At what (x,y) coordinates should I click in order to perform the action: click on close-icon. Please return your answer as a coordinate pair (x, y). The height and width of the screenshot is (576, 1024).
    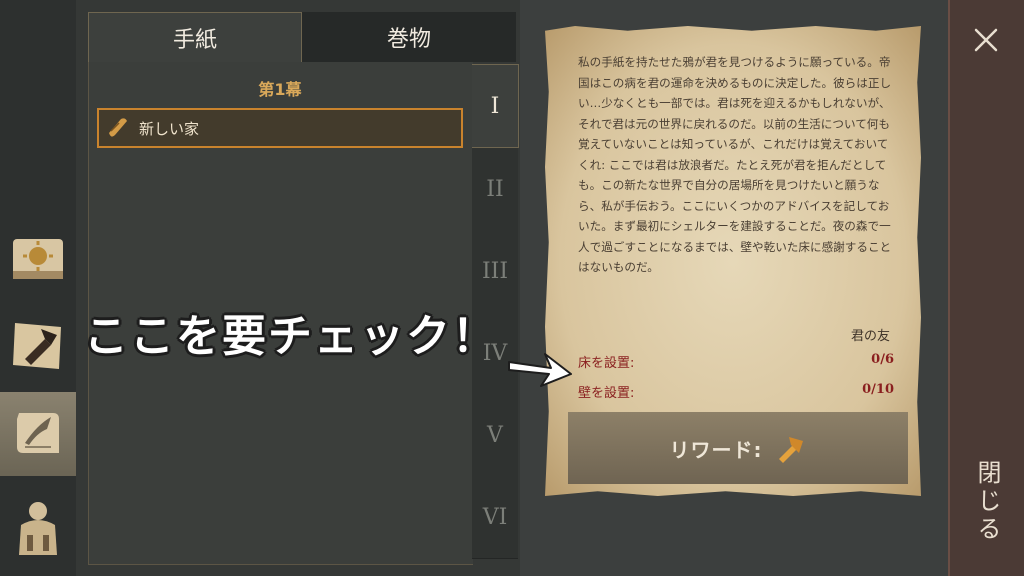
    Looking at the image, I should click on (986, 40).